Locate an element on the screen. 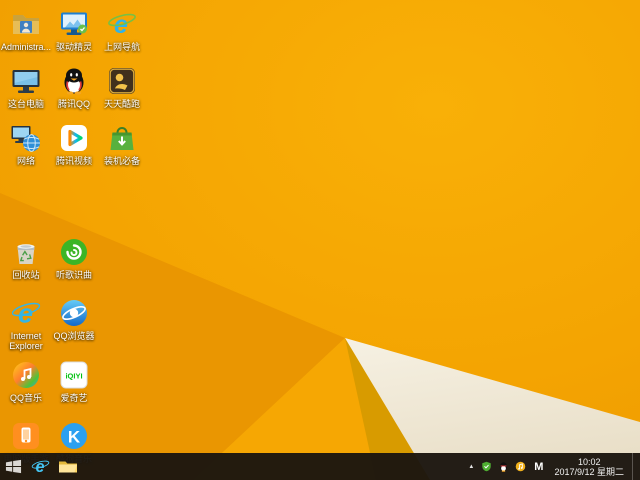 This screenshot has width=640, height=480. desktop-icon-qq-browser: QQ浏览器 is located at coordinates (74, 319).